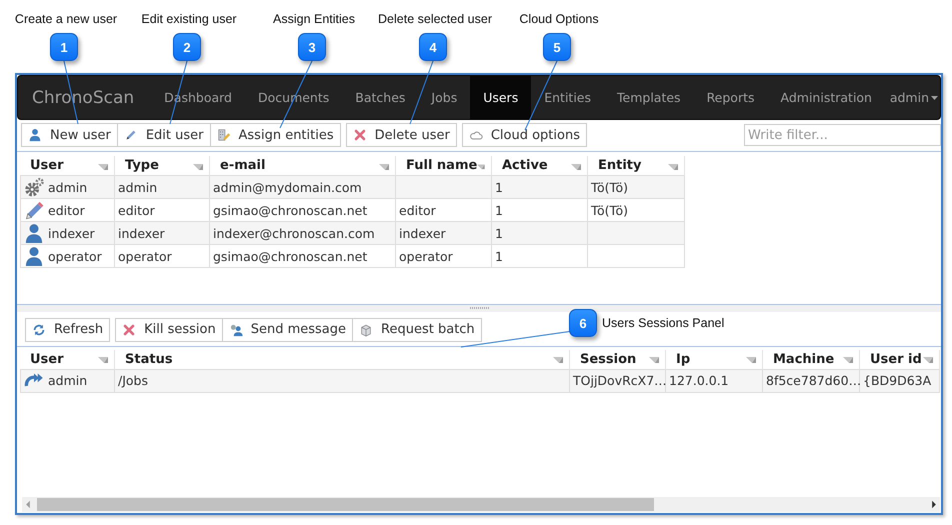 This screenshot has width=952, height=525. Describe the element at coordinates (64, 47) in the screenshot. I see `callout-badge: 1` at that location.